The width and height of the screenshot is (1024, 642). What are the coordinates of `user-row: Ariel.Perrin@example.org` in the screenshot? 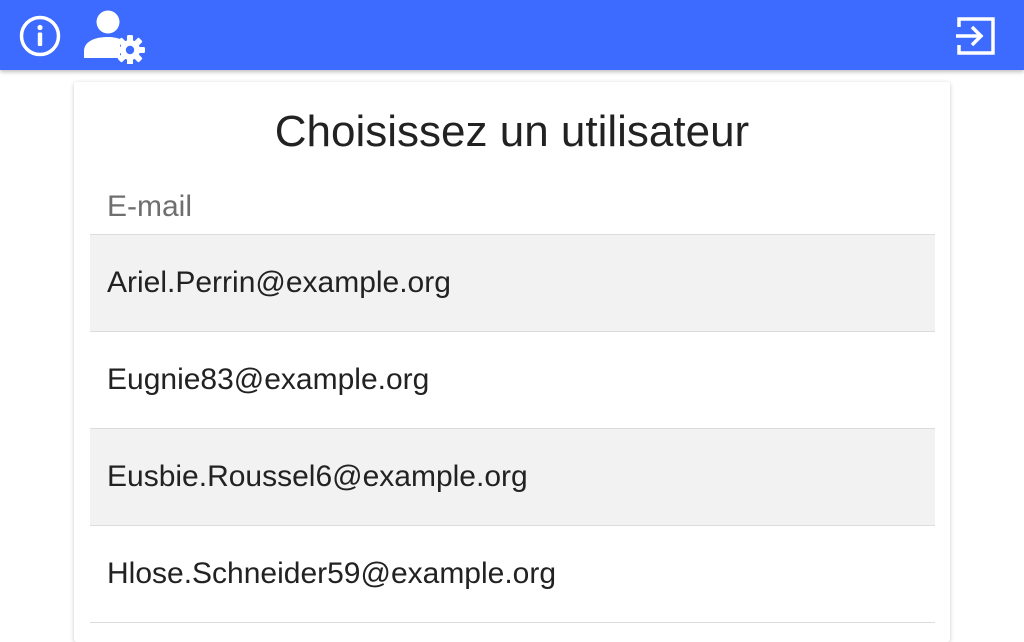 It's located at (512, 283).